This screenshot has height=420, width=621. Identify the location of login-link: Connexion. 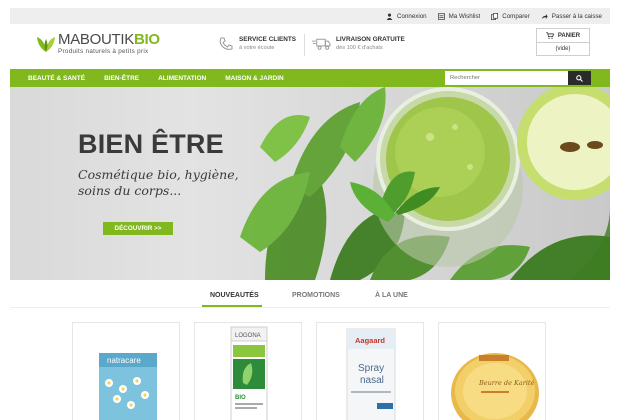
(406, 16).